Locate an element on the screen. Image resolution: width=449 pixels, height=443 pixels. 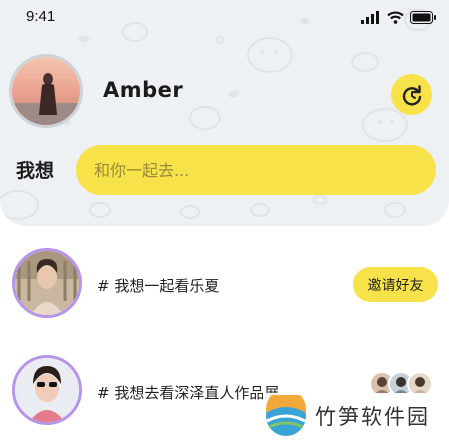
bamboo-logo-icon is located at coordinates (286, 415).